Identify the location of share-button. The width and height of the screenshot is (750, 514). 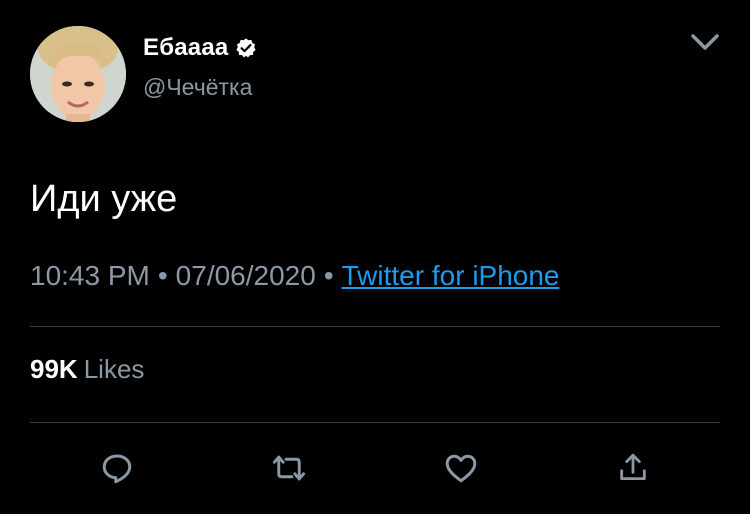
(633, 468).